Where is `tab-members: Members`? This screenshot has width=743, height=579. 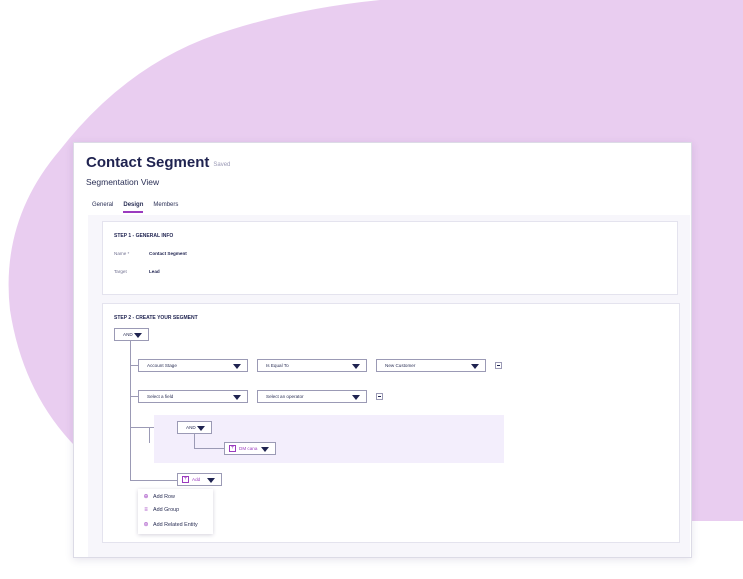 tab-members: Members is located at coordinates (165, 207).